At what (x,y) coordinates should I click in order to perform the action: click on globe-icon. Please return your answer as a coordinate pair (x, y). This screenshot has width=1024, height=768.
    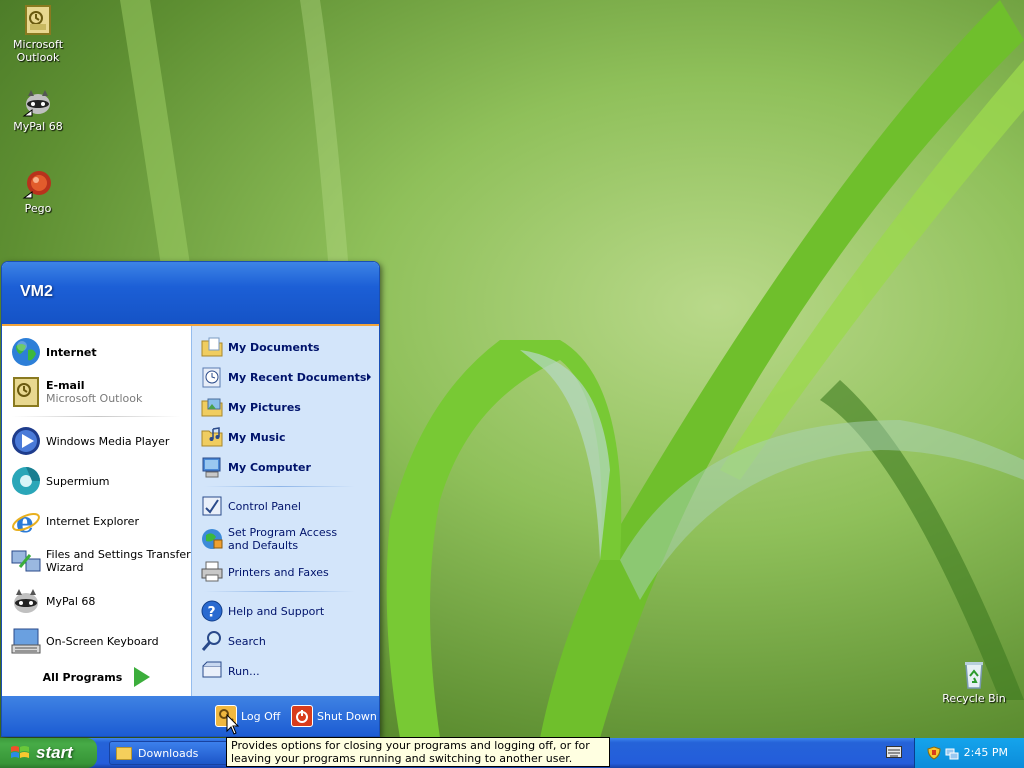
    Looking at the image, I should click on (26, 352).